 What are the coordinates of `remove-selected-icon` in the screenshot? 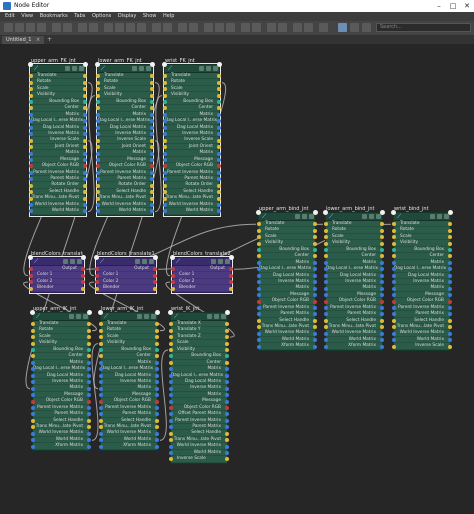 It's located at (67, 27).